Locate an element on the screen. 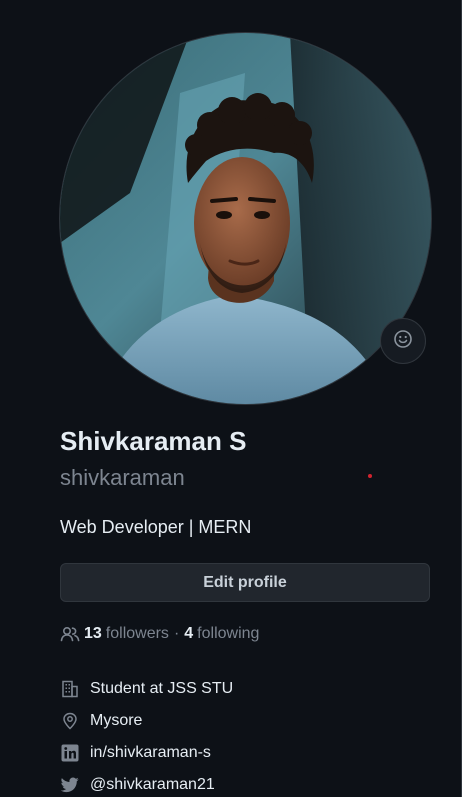  twitter-icon is located at coordinates (70, 785).